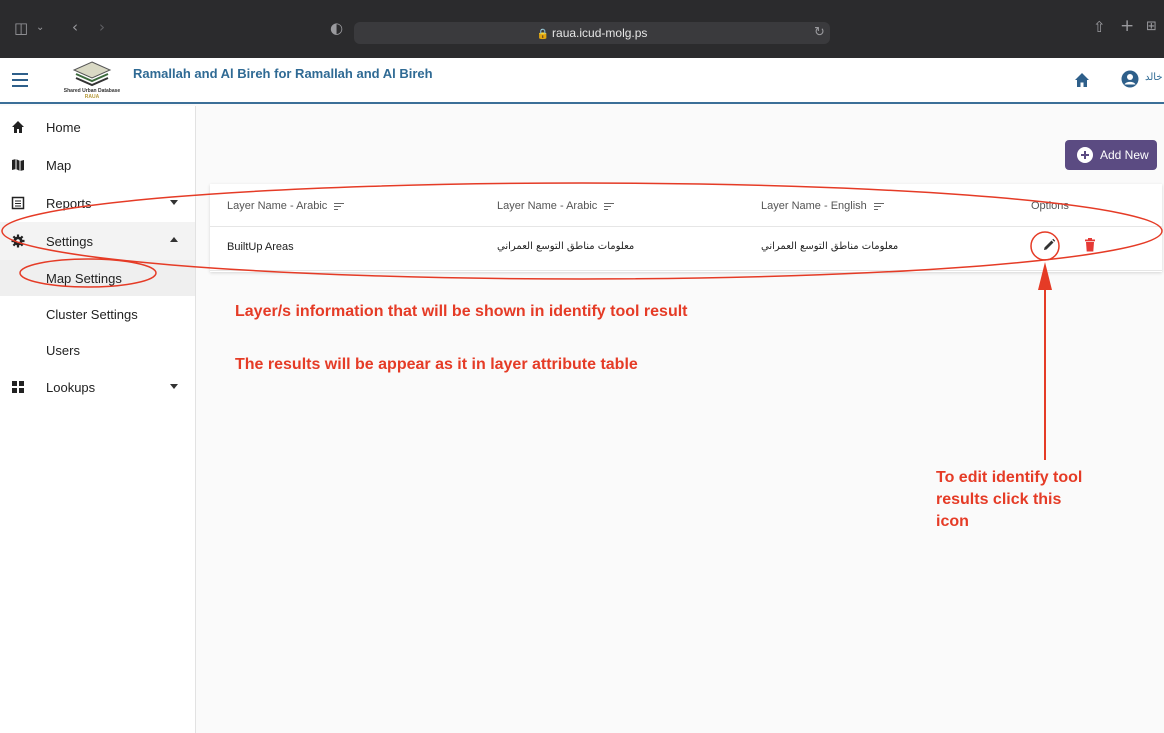  Describe the element at coordinates (97, 241) in the screenshot. I see `sidebar-item-settings: Settings` at that location.